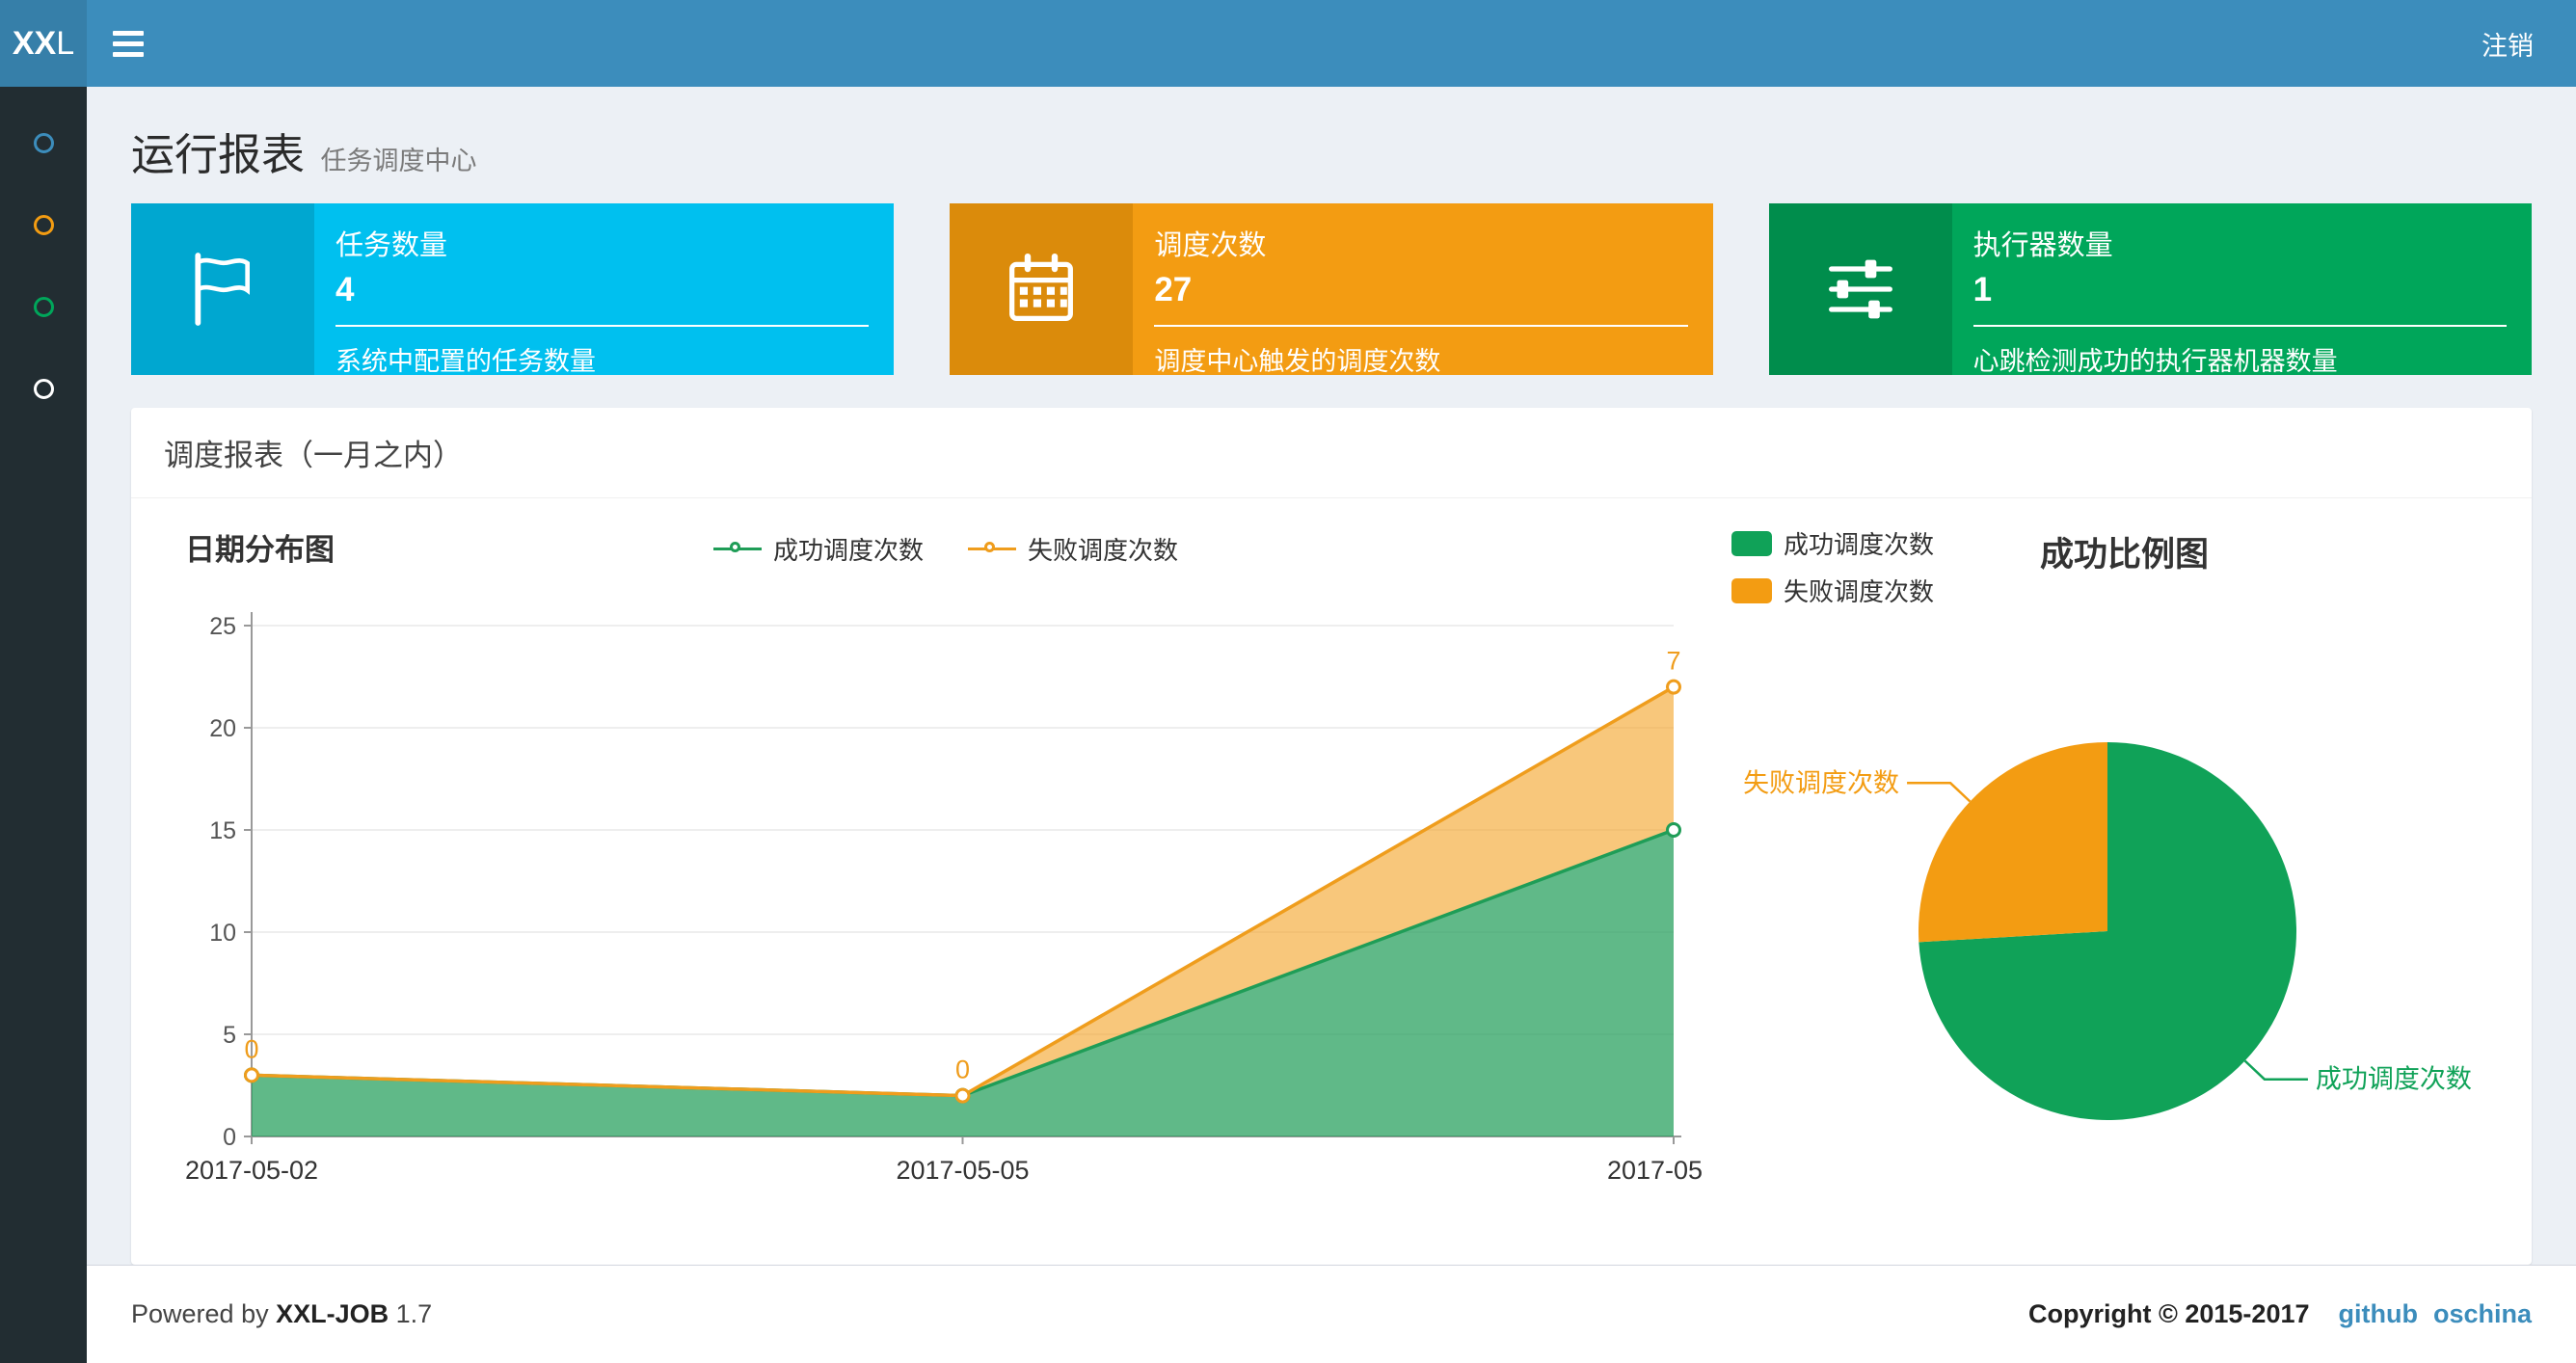 Image resolution: width=2576 pixels, height=1363 pixels. What do you see at coordinates (604, 289) in the screenshot?
I see `info-box-content: 任务数量 4 系统中配置的任务数量` at bounding box center [604, 289].